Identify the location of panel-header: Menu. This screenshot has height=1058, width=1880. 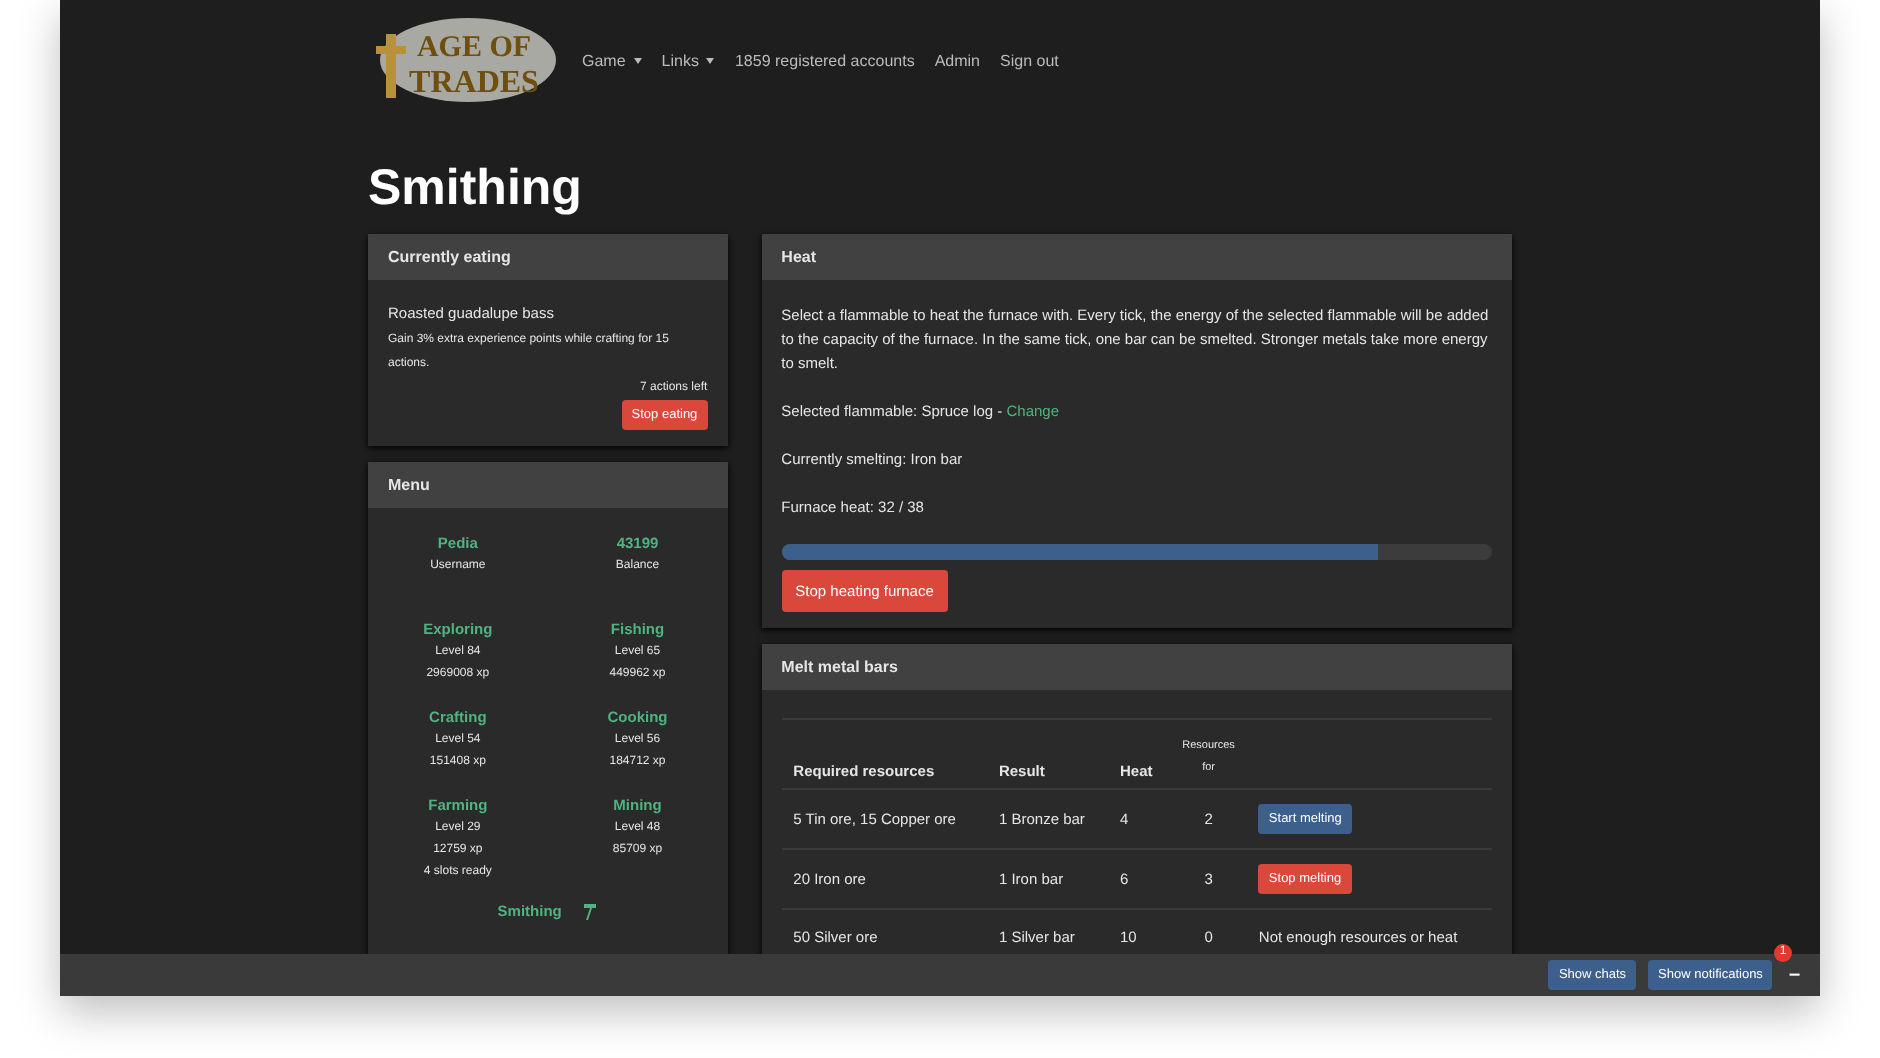
(548, 485).